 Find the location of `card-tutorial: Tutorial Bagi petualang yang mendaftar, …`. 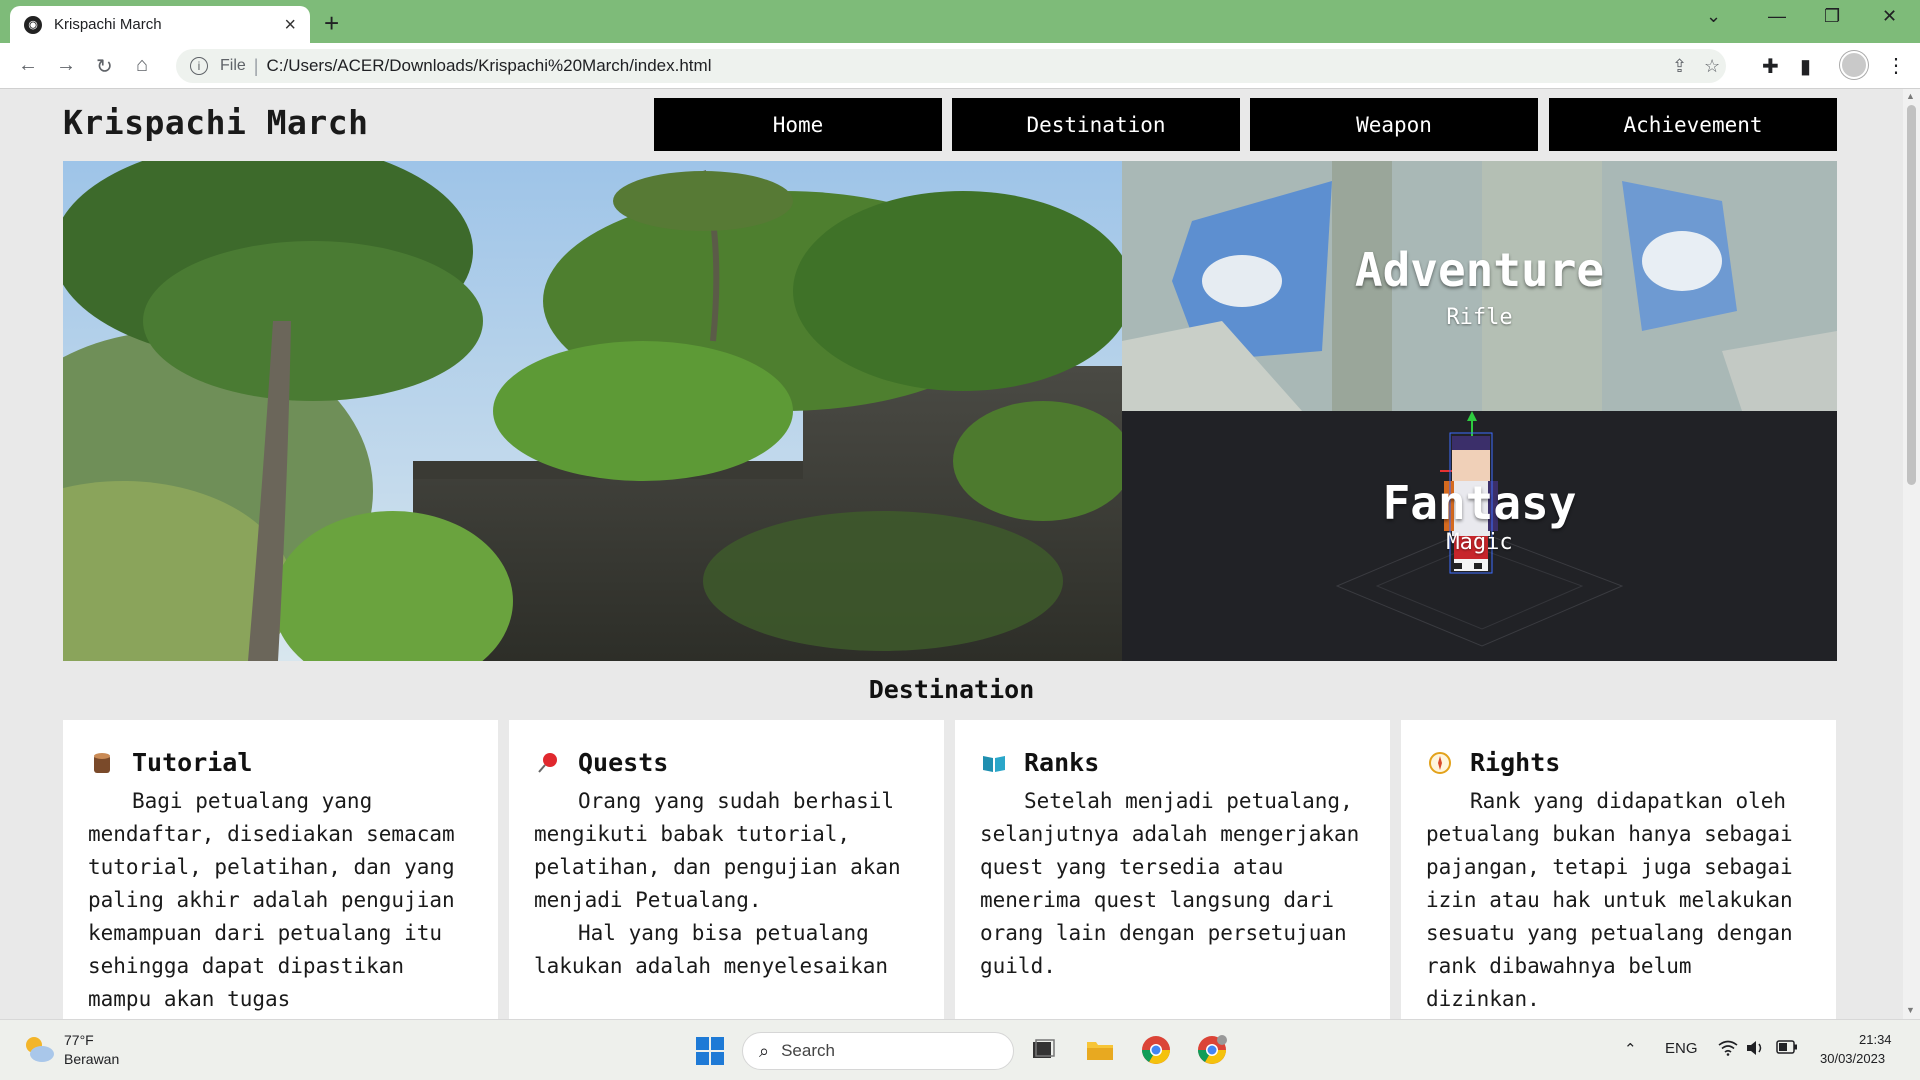

card-tutorial: Tutorial Bagi petualang yang mendaftar, … is located at coordinates (280, 869).